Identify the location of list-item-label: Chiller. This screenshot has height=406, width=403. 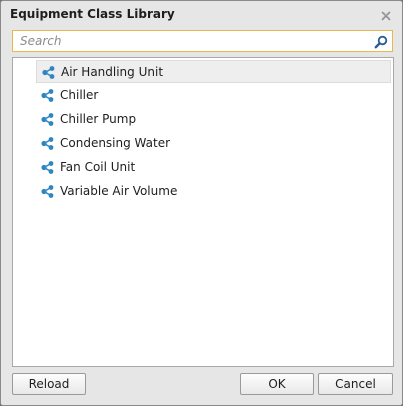
(79, 95).